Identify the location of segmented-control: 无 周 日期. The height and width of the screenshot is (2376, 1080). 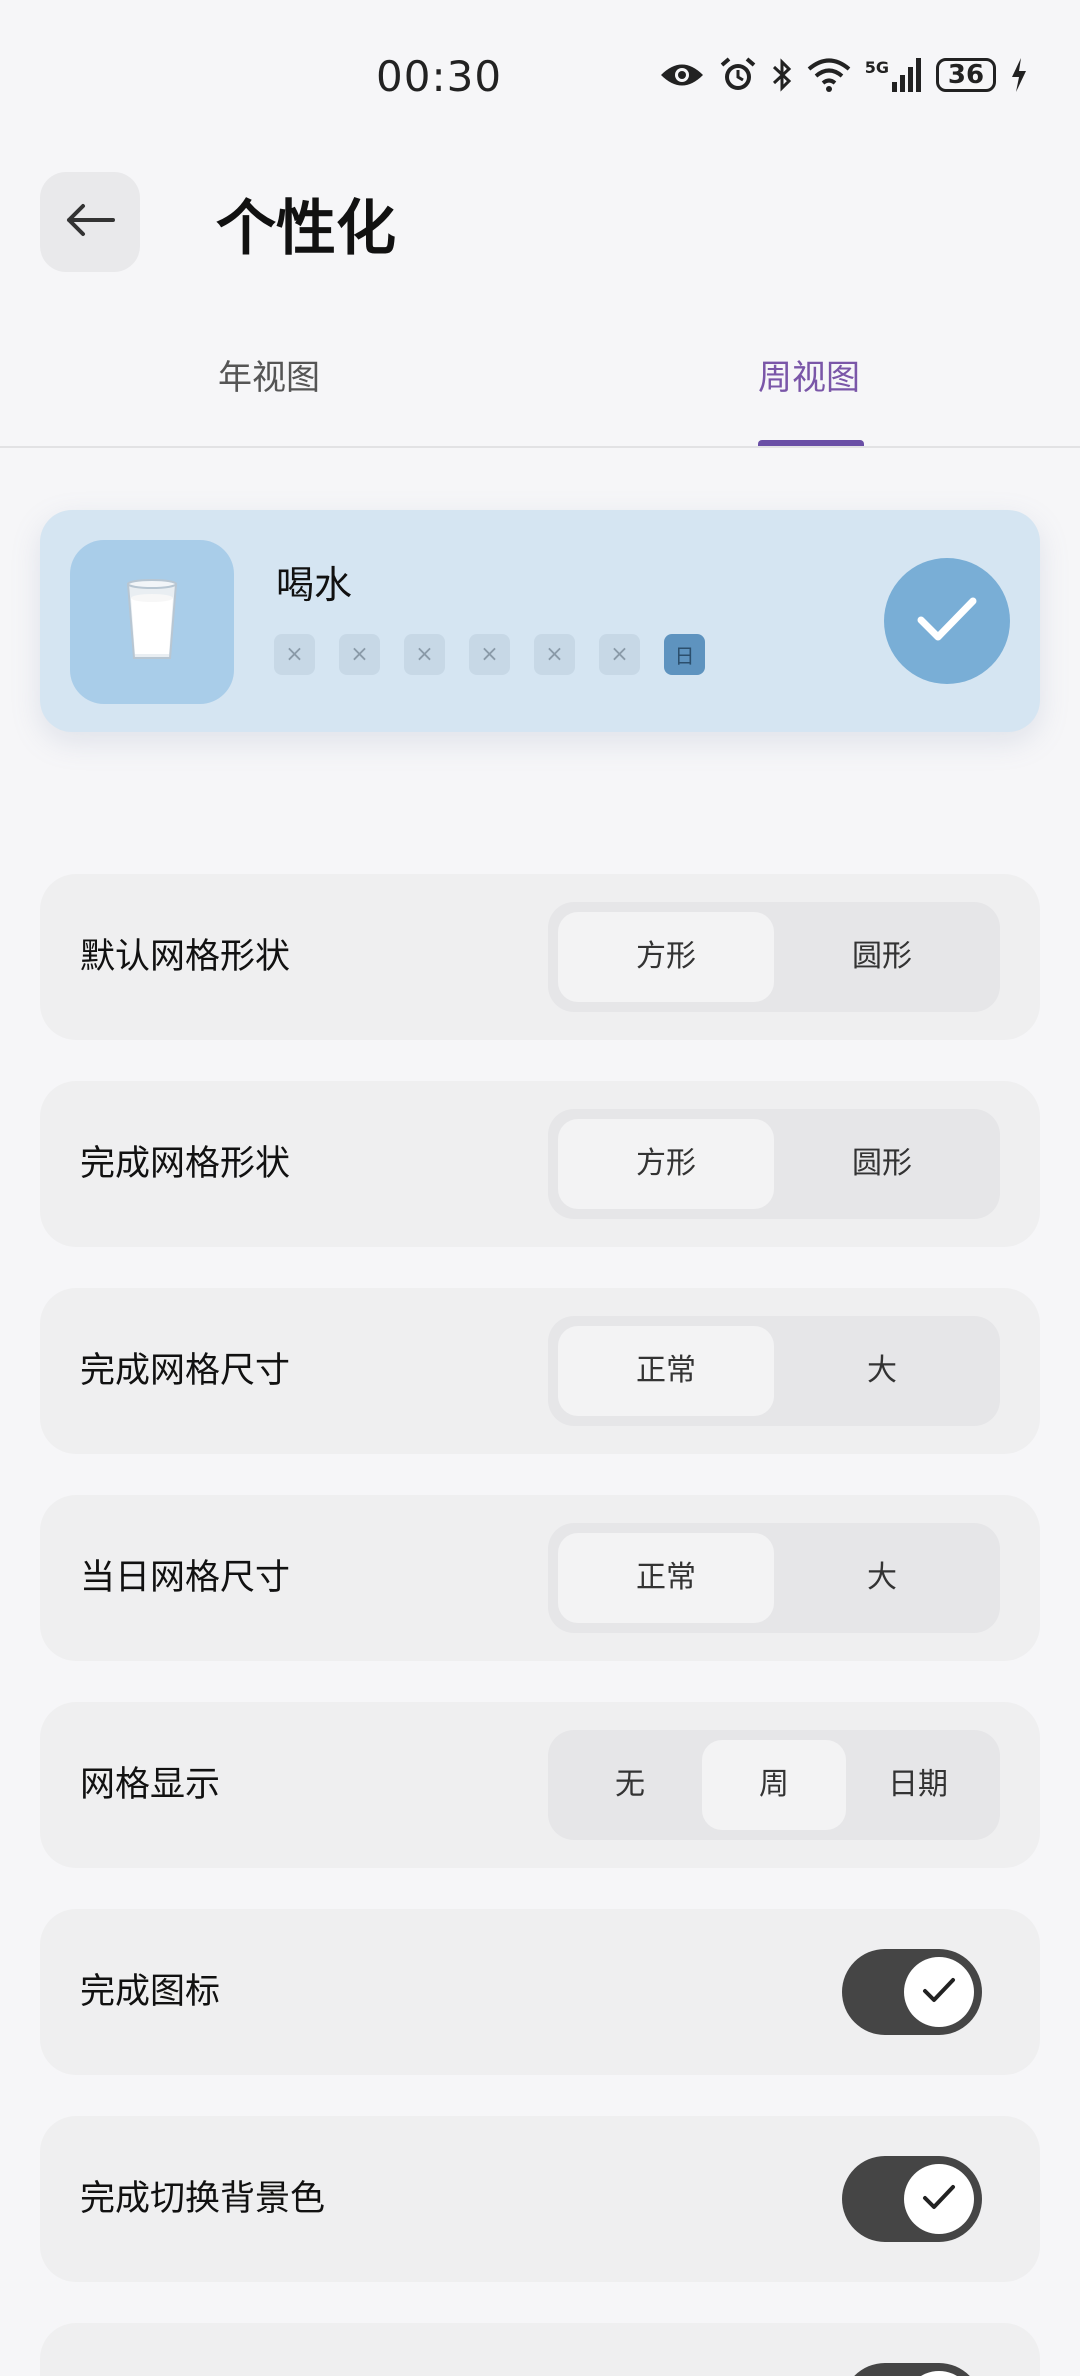
(774, 1785).